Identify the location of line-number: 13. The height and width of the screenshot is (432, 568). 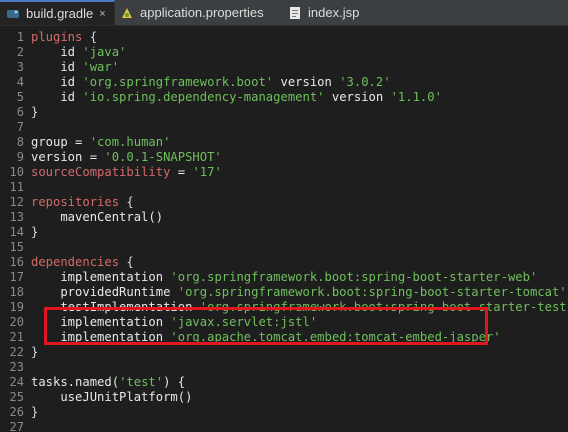
(16, 217).